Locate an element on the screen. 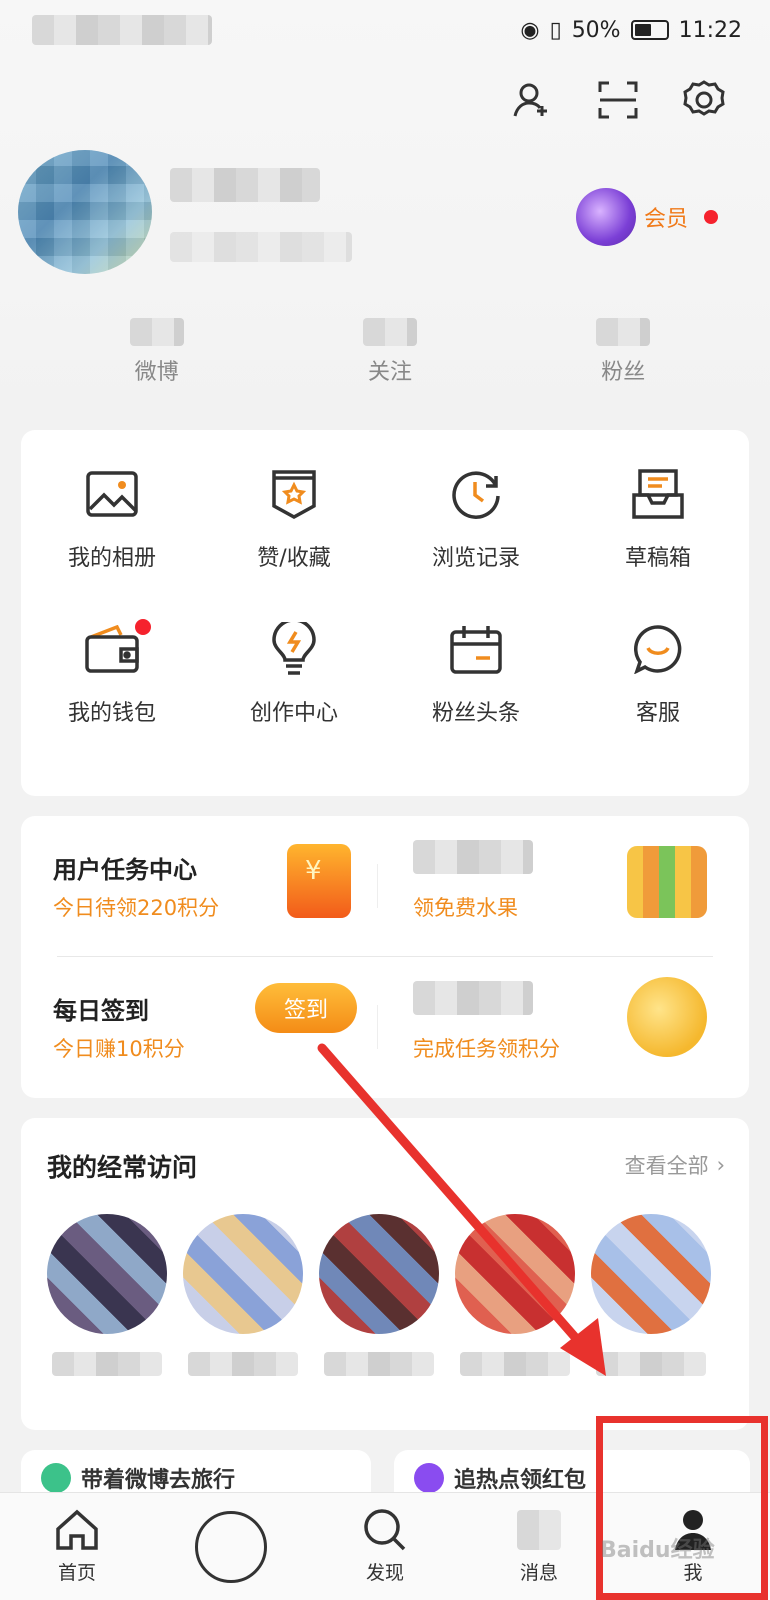  nav-discover: 发现 is located at coordinates (385, 1546).